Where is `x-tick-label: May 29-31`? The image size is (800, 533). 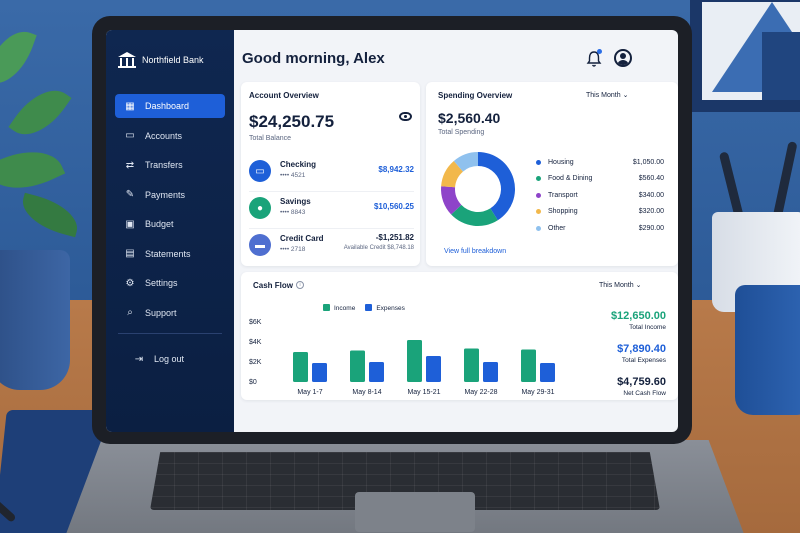
x-tick-label: May 29-31 is located at coordinates (537, 392).